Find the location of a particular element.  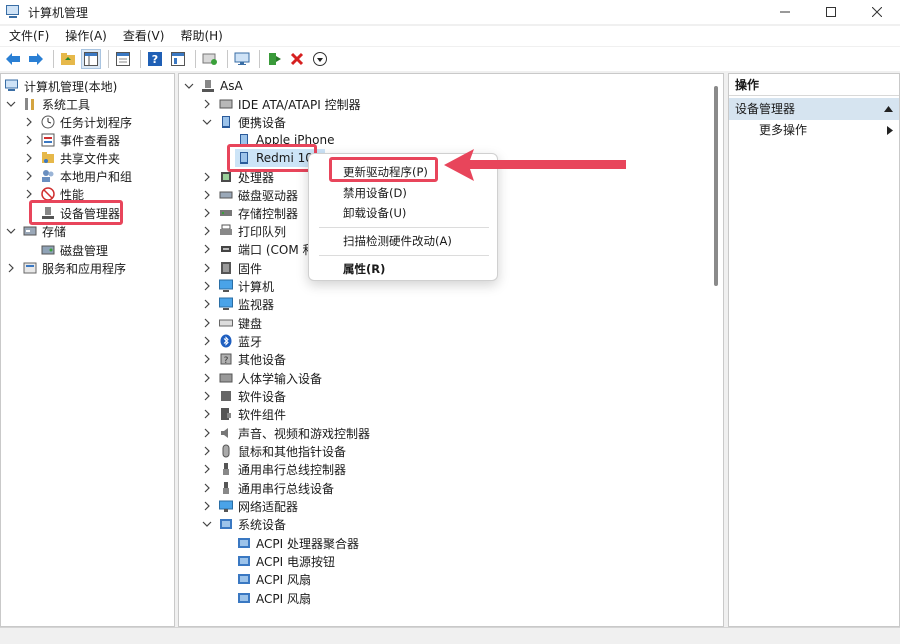

menu-file: 文件(F) is located at coordinates (28, 36).